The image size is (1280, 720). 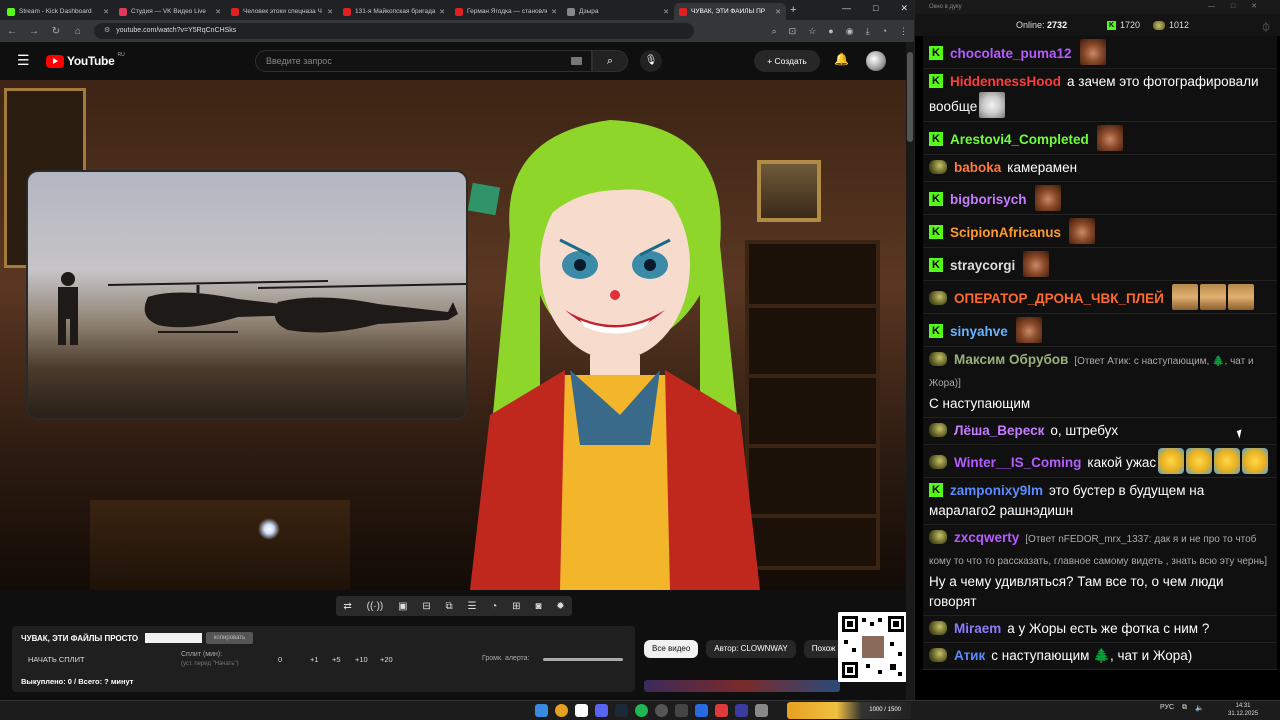 I want to click on scrollbar-thumb, so click(x=910, y=97).